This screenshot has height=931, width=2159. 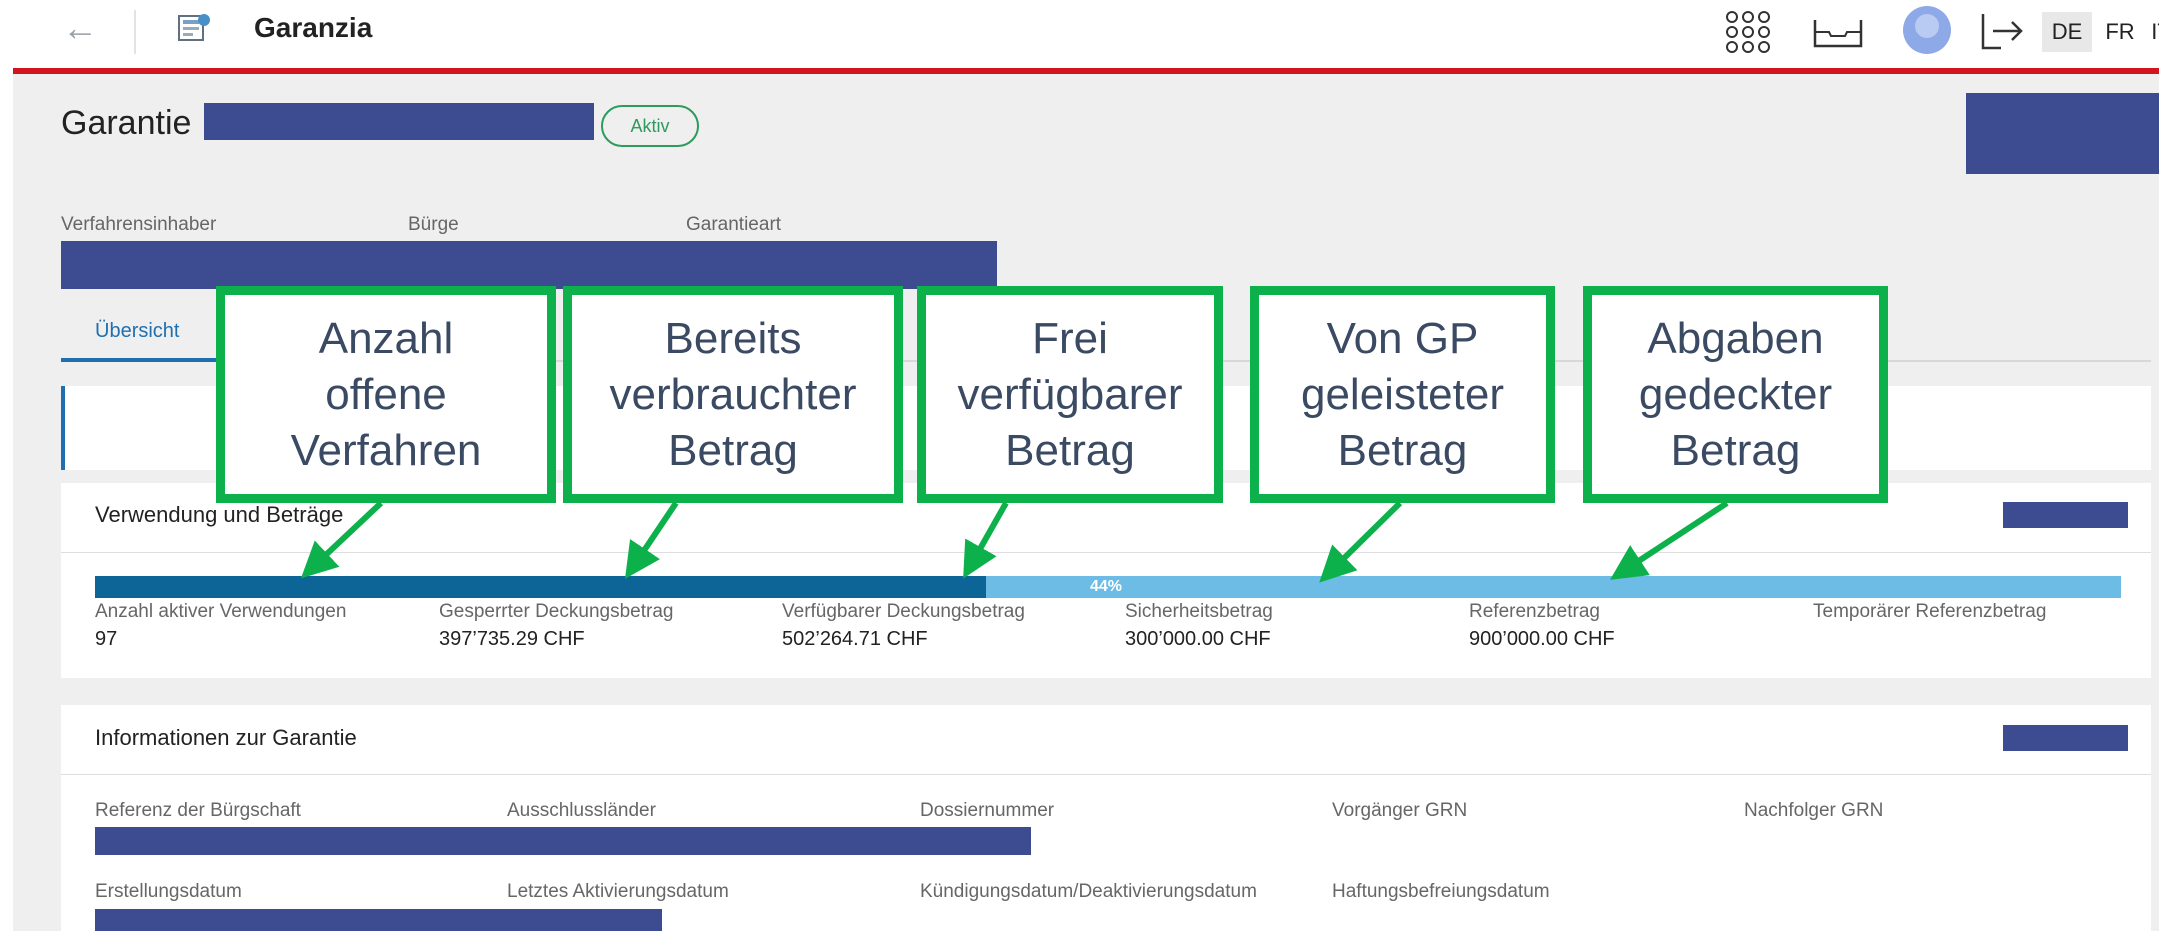 I want to click on progress-percent-label: 44%, so click(x=1106, y=586).